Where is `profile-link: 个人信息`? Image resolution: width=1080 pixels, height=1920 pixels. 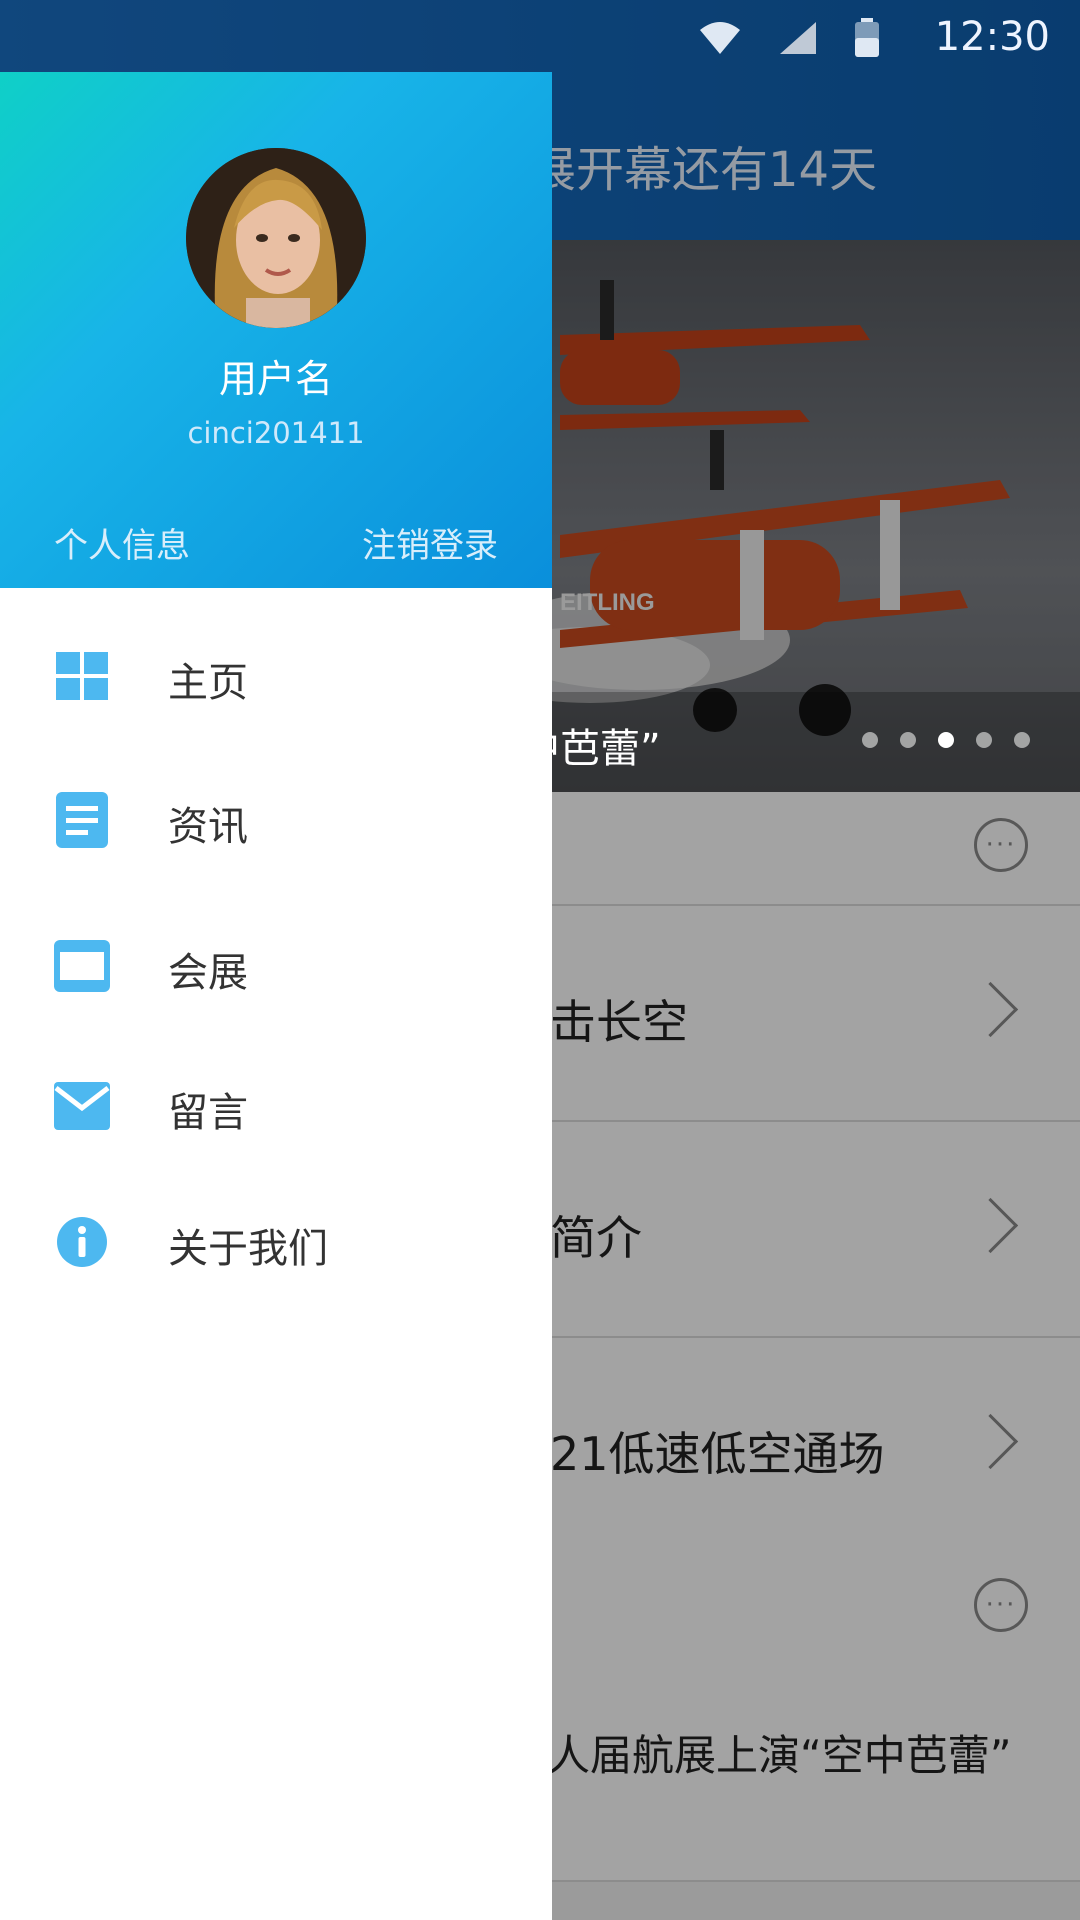
profile-link: 个人信息 is located at coordinates (122, 542).